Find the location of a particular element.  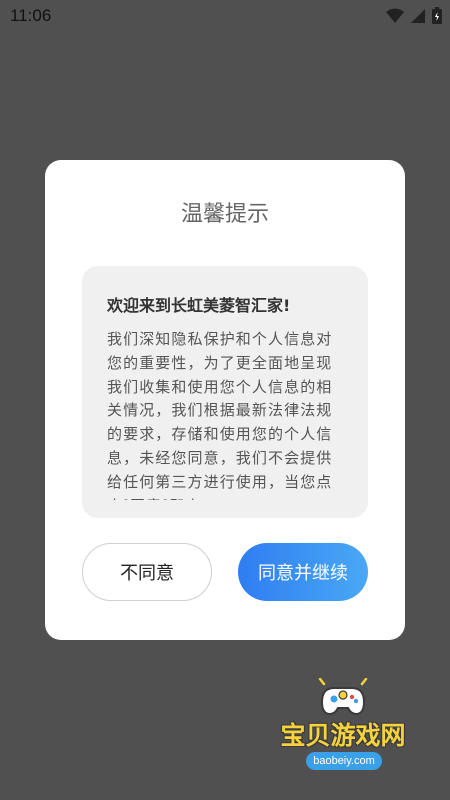

status-icons is located at coordinates (414, 15).